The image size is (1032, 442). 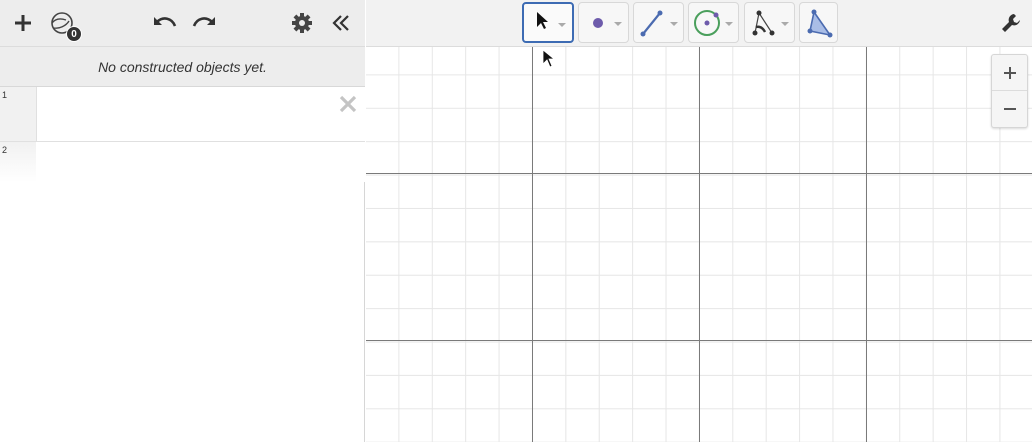 I want to click on algebra-toolbar: 0, so click(x=182, y=23).